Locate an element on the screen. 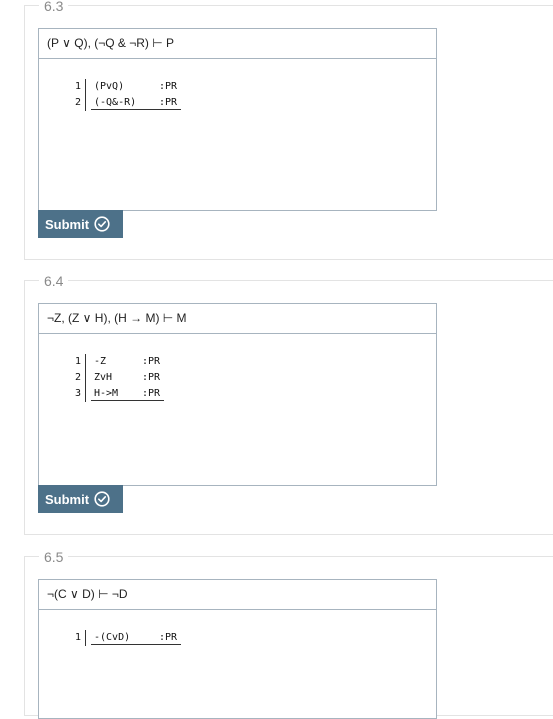 This screenshot has width=553, height=719. formula: -Z is located at coordinates (100, 362).